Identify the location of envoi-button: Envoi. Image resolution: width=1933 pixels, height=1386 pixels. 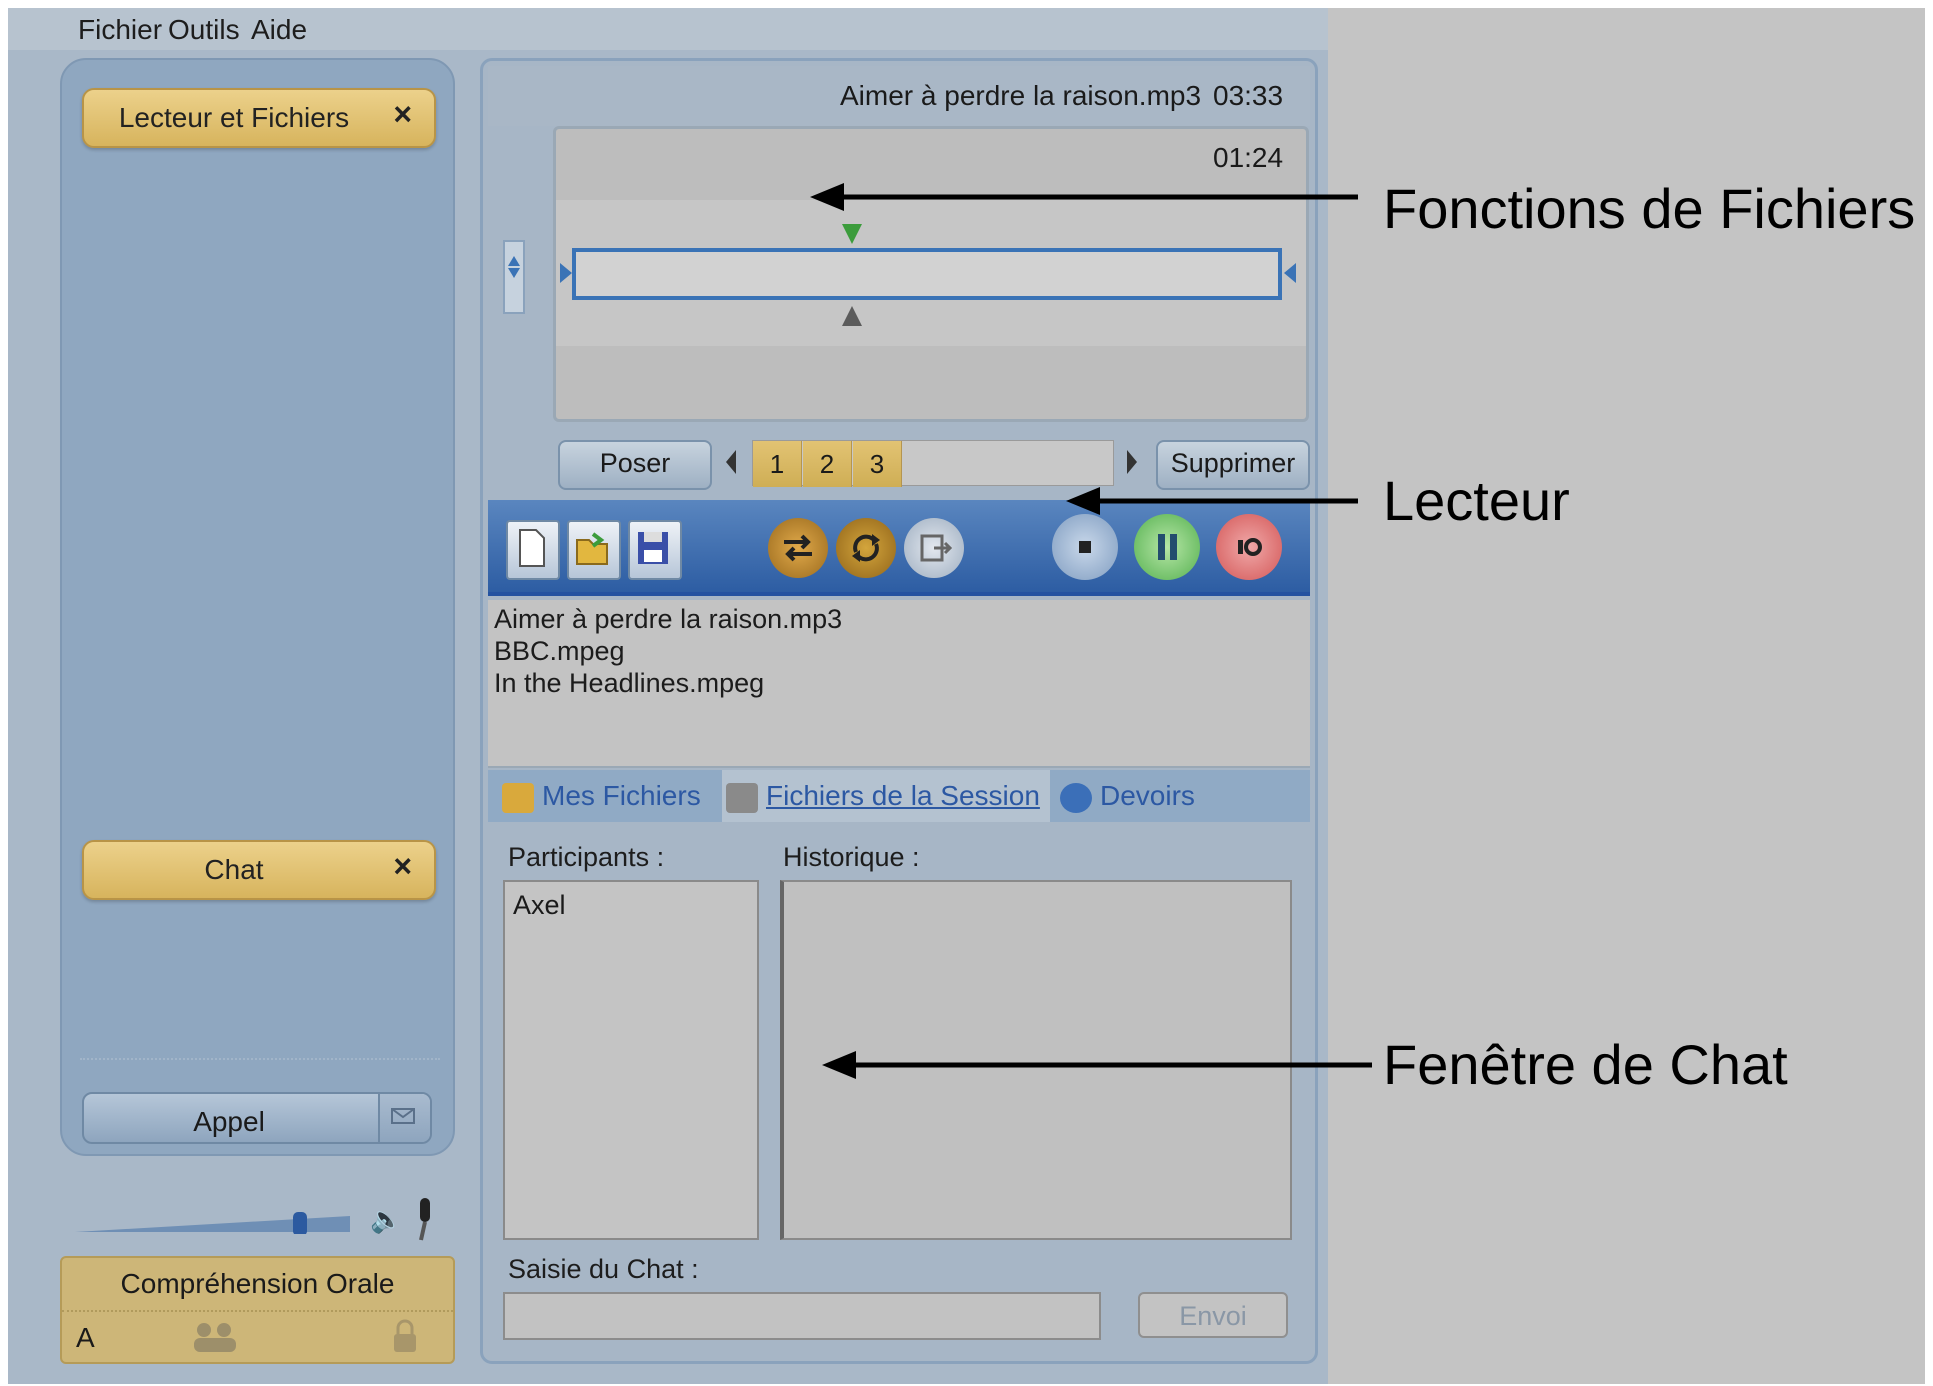
(1213, 1315).